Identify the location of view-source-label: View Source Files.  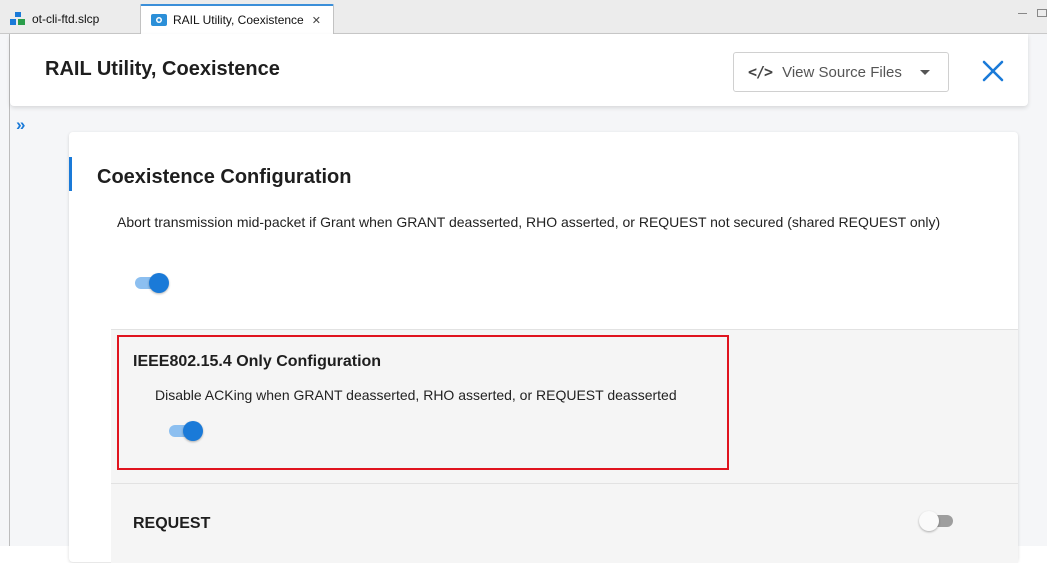
(842, 72).